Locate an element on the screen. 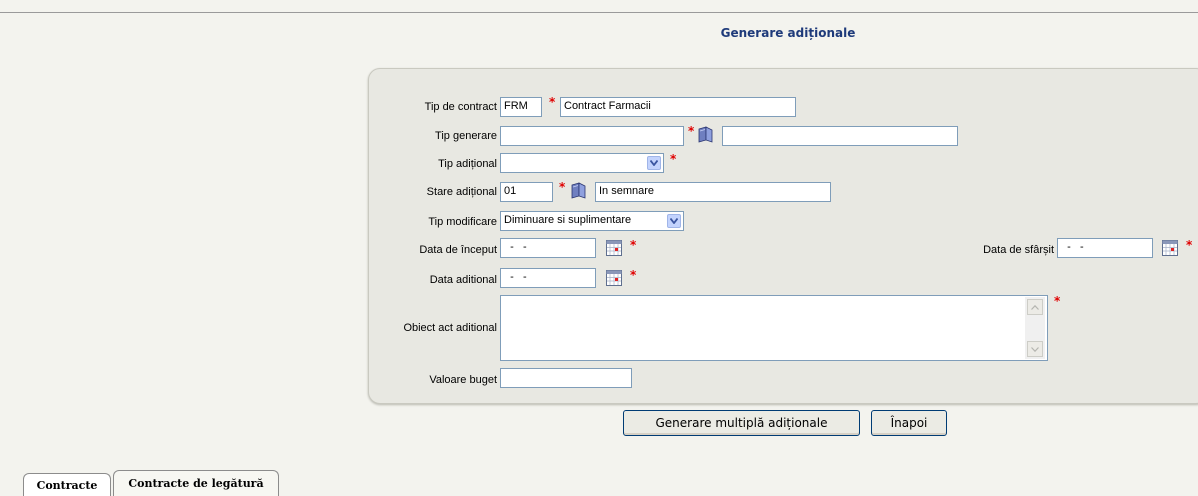 This screenshot has width=1198, height=496. data-aditional-input: - - is located at coordinates (548, 278).